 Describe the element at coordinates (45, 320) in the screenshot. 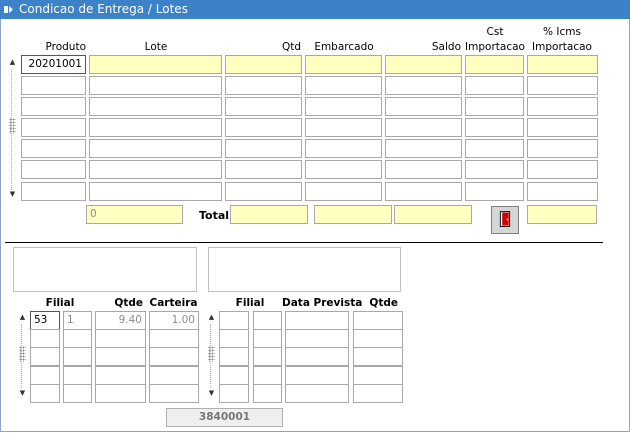

I see `filial-field: 53` at that location.